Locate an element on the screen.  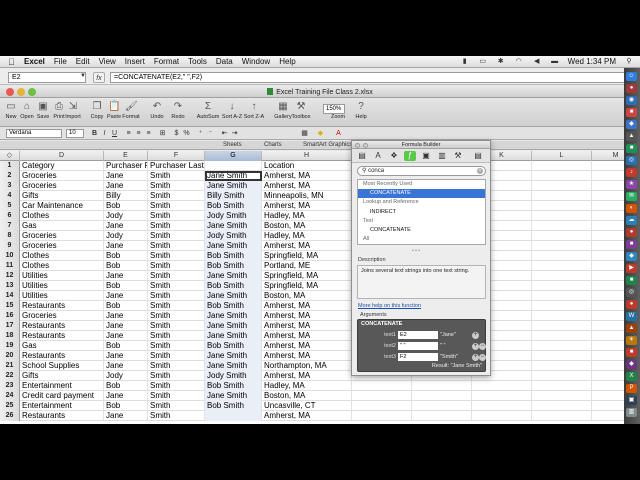
menu-file: File is located at coordinates (60, 61).